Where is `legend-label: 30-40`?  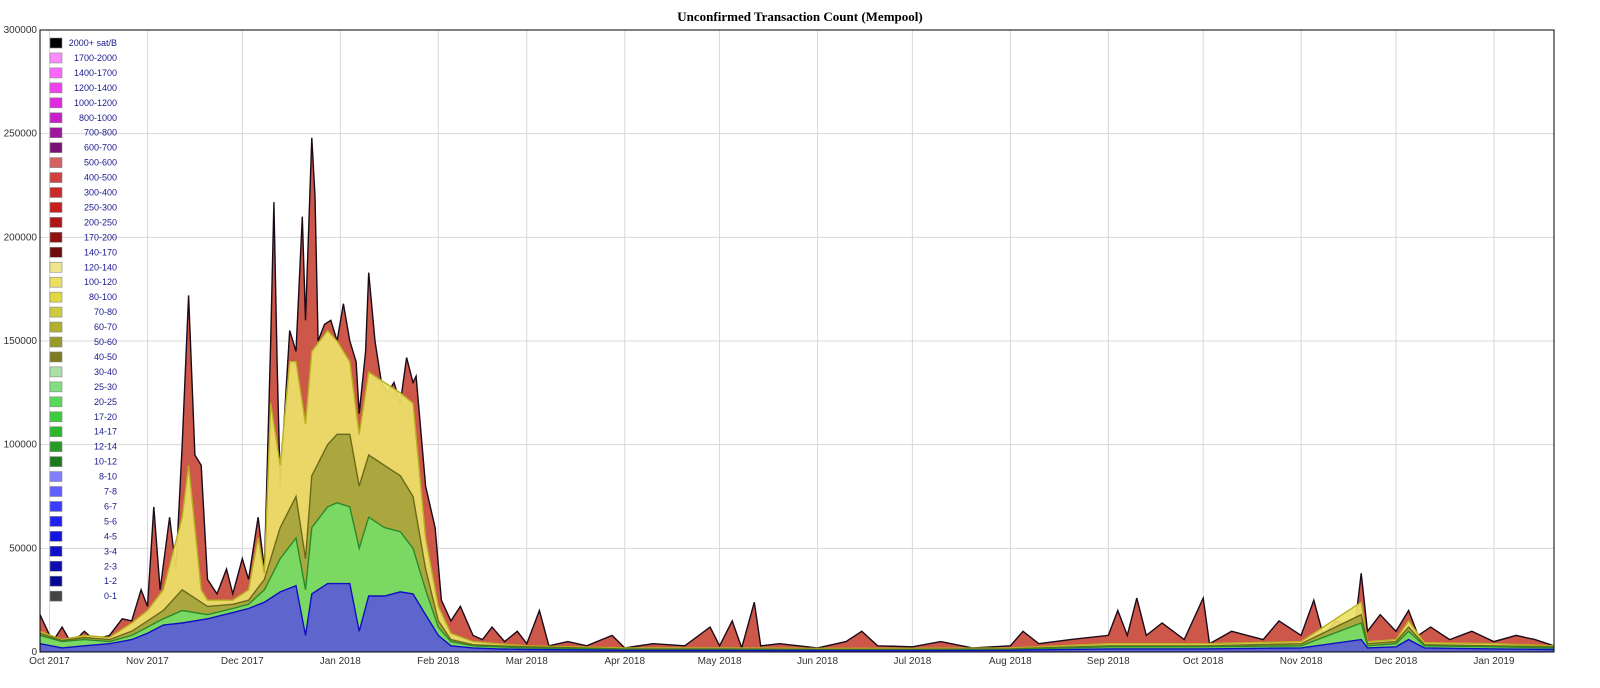
legend-label: 30-40 is located at coordinates (105, 372).